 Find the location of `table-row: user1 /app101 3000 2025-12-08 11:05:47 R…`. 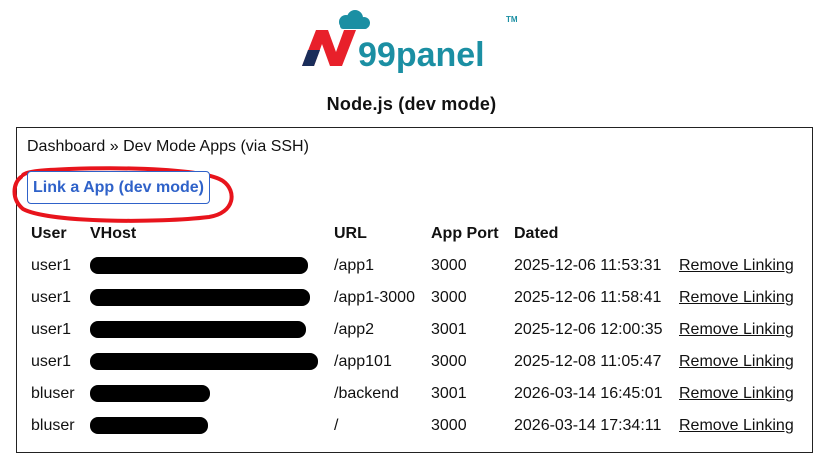

table-row: user1 /app101 3000 2025-12-08 11:05:47 R… is located at coordinates (412, 362).